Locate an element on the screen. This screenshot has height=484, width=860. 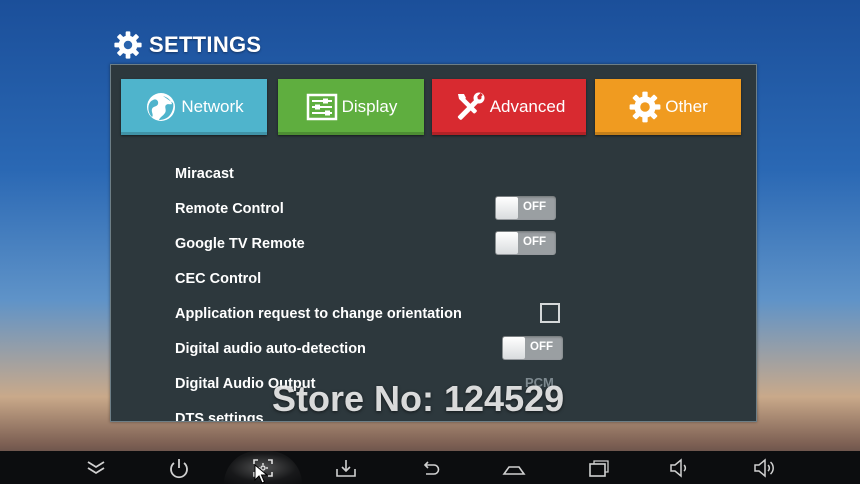
tab-other-label: Other is located at coordinates (686, 106).